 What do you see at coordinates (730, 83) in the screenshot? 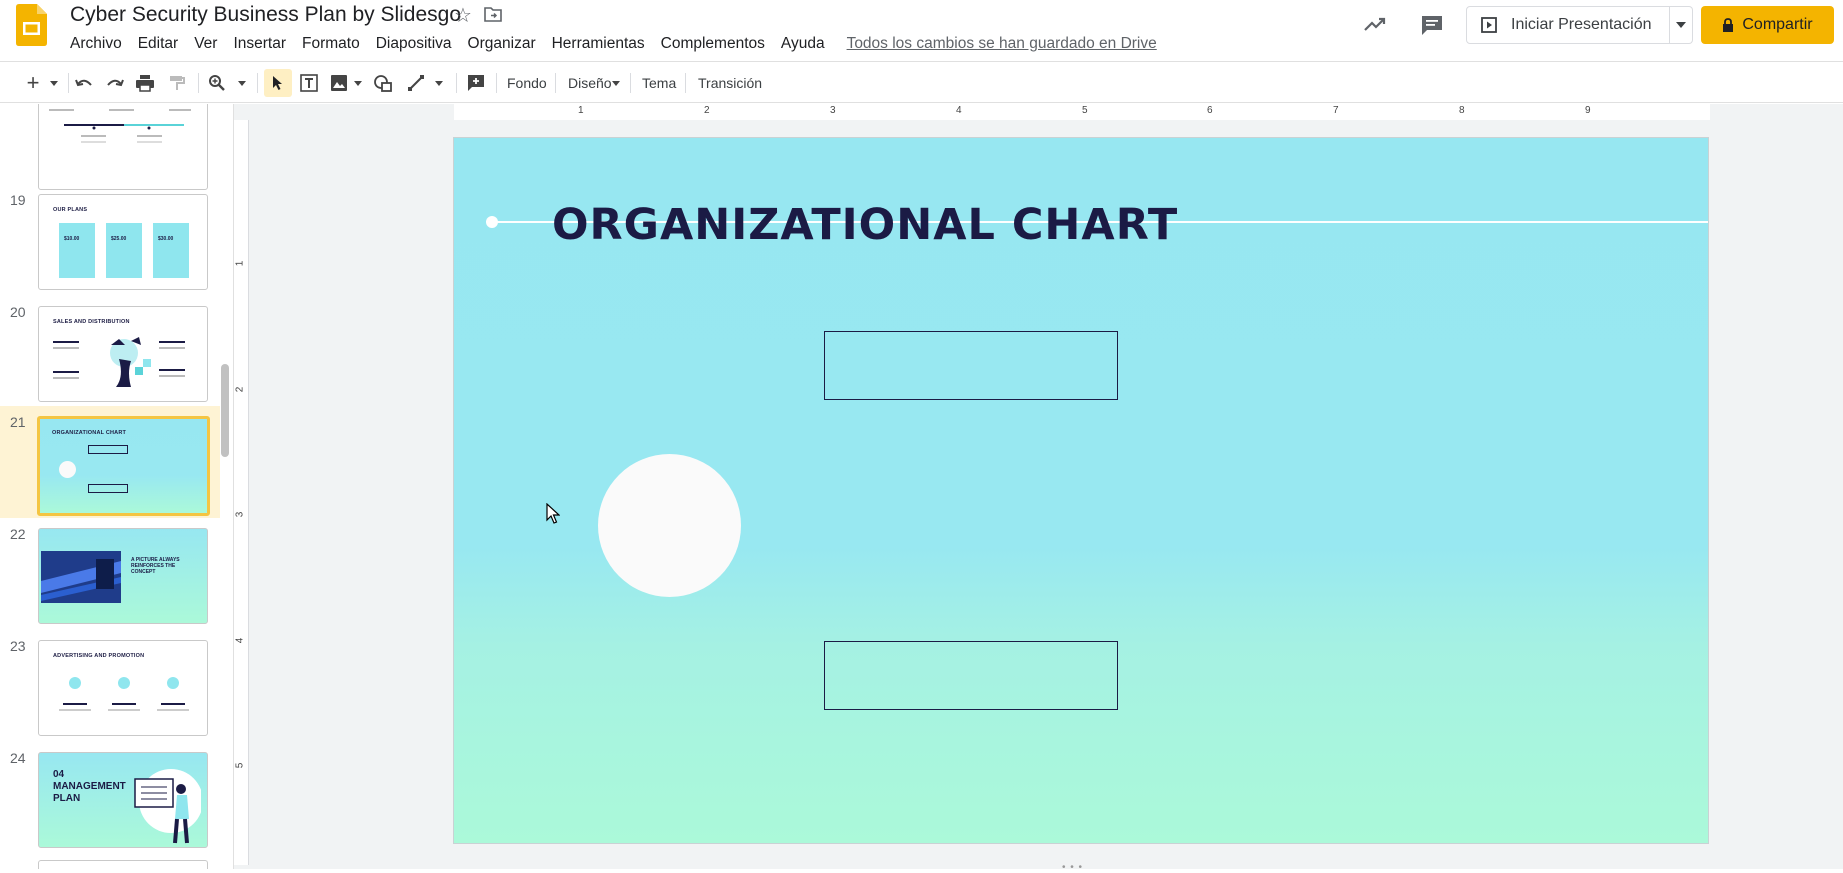
I see `transition-button: Transición` at bounding box center [730, 83].